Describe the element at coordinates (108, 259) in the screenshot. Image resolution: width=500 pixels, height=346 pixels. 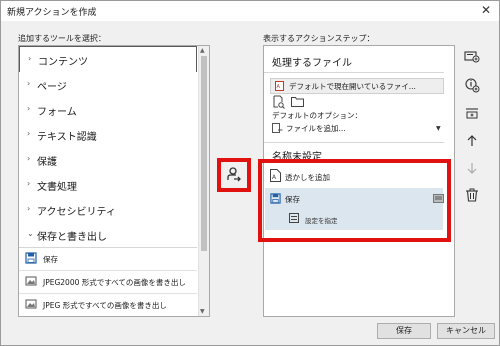
I see `tool-item-save: 保存` at that location.